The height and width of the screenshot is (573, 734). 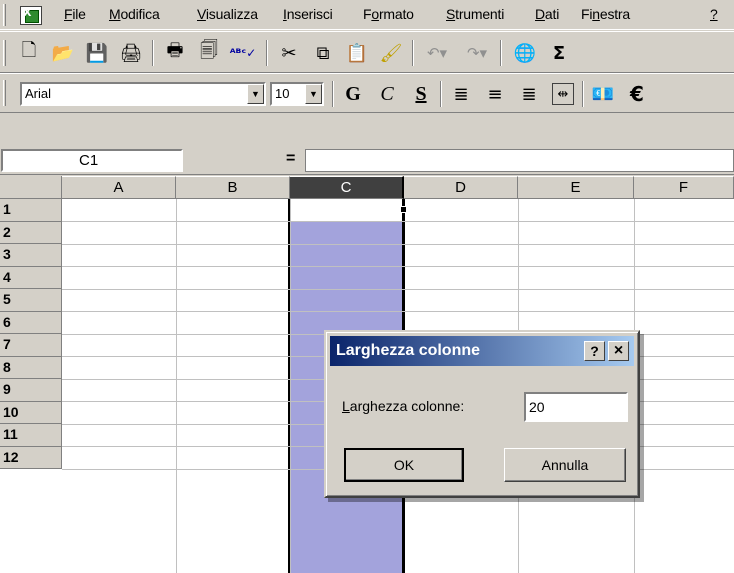 I want to click on spelling-icon: ᴬᴮᶜ✓, so click(x=243, y=53).